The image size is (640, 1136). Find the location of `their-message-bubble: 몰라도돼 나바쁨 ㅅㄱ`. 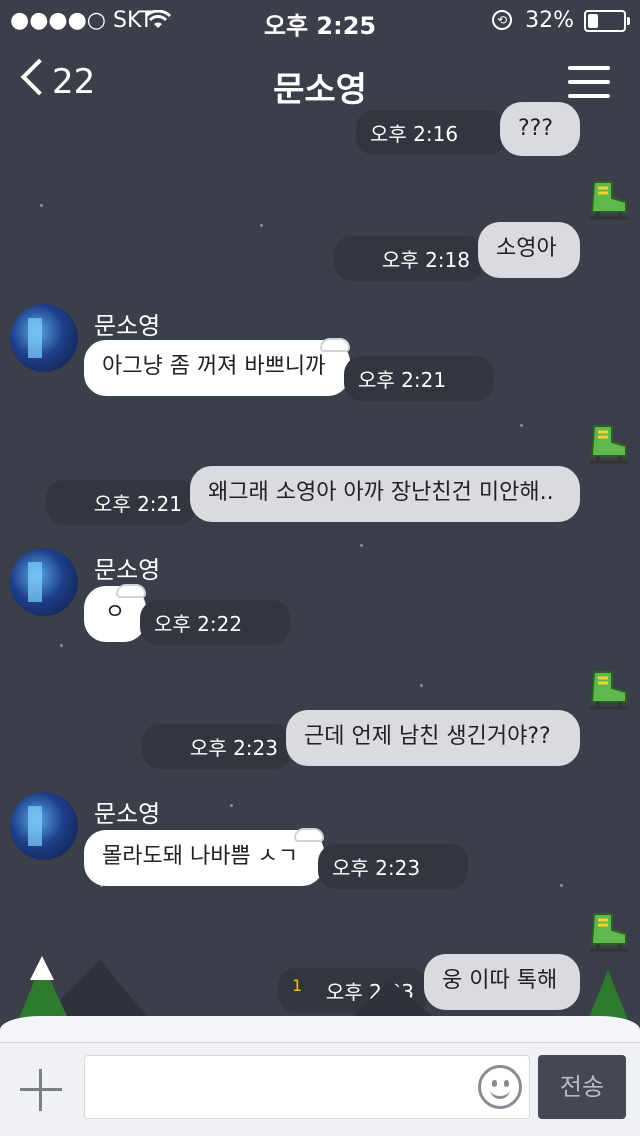

their-message-bubble: 몰라도돼 나바쁨 ㅅㄱ is located at coordinates (204, 858).